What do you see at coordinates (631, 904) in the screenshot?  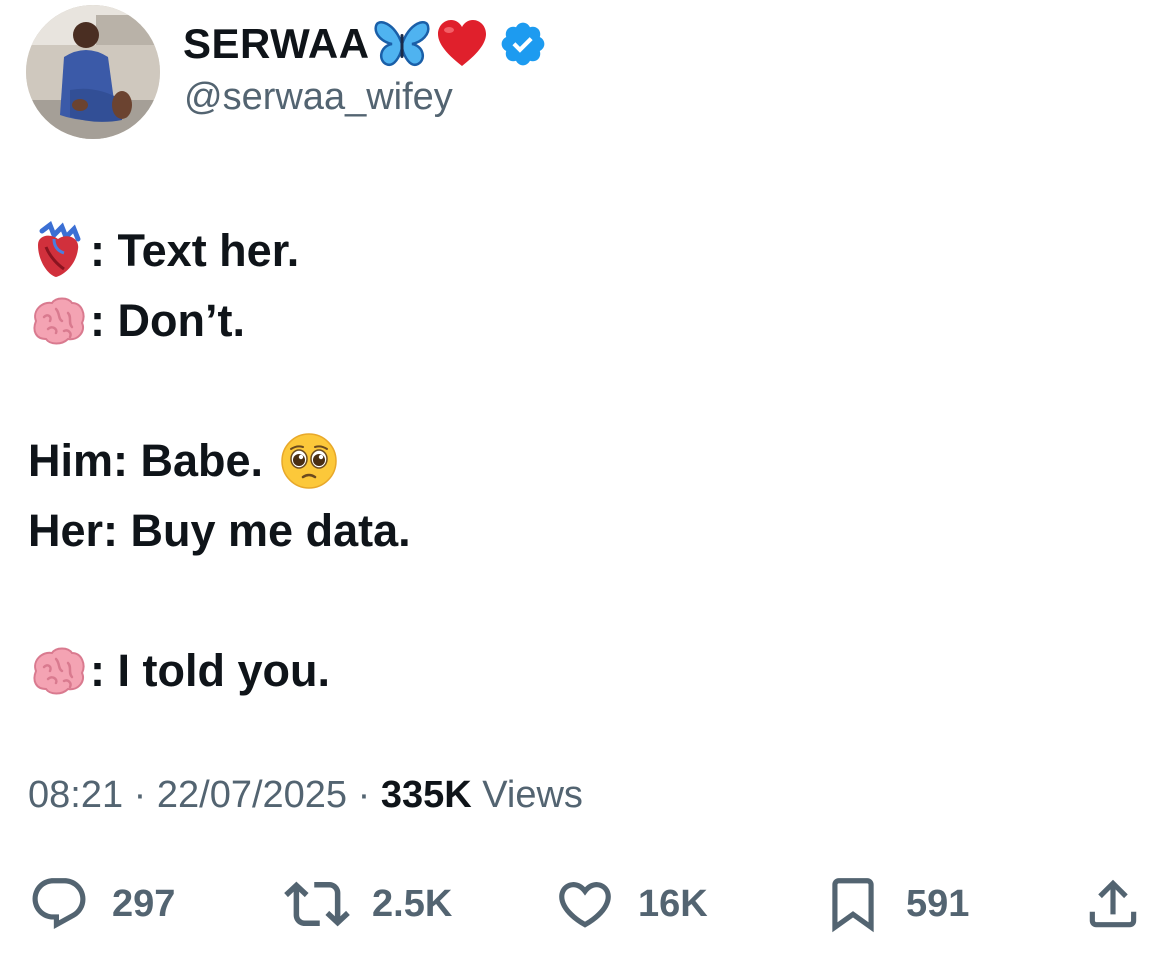 I see `like-button: 16K` at bounding box center [631, 904].